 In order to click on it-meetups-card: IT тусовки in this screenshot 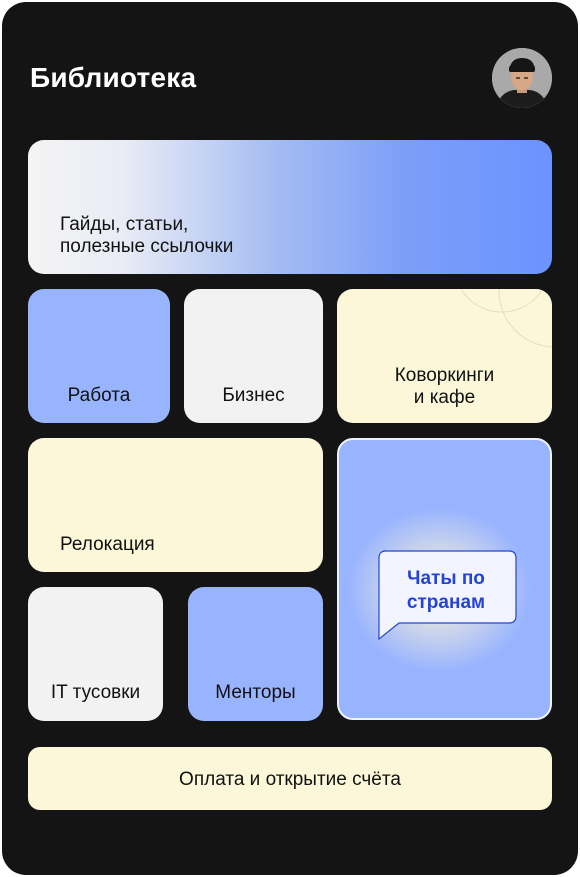, I will do `click(95, 654)`.